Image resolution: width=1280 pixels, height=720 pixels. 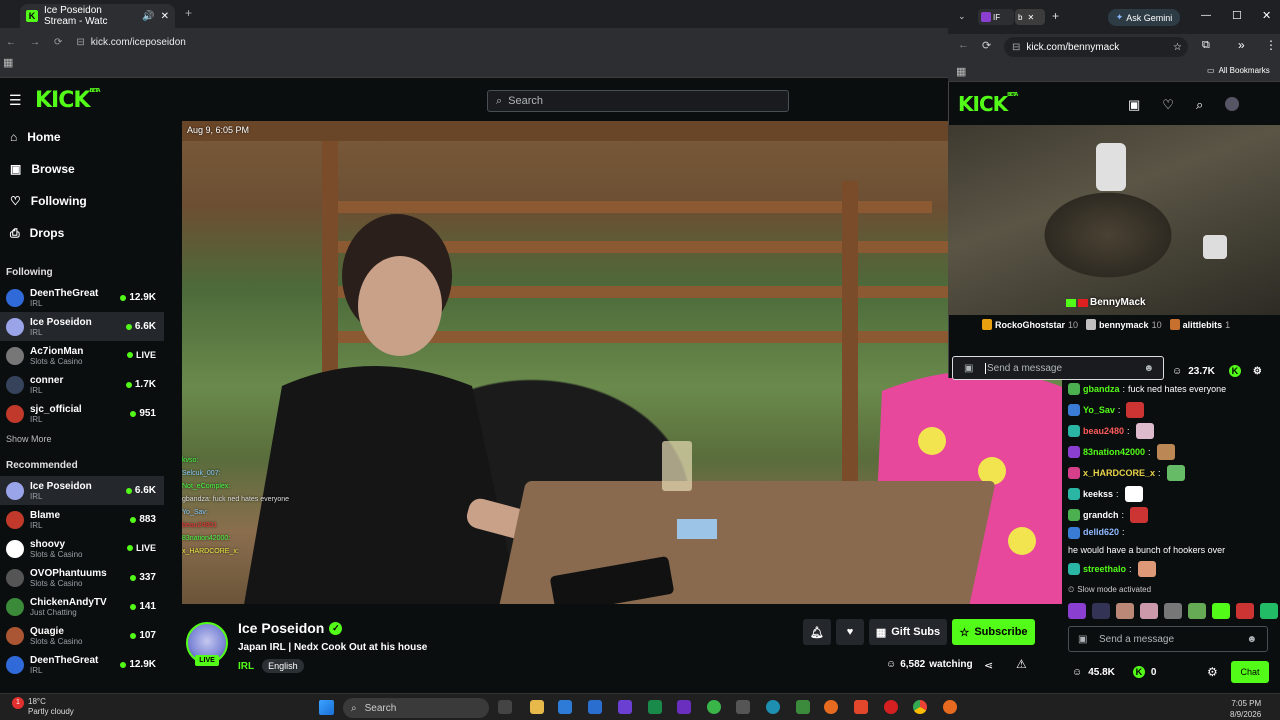 What do you see at coordinates (1266, 15) in the screenshot?
I see `close-window-icon: ✕` at bounding box center [1266, 15].